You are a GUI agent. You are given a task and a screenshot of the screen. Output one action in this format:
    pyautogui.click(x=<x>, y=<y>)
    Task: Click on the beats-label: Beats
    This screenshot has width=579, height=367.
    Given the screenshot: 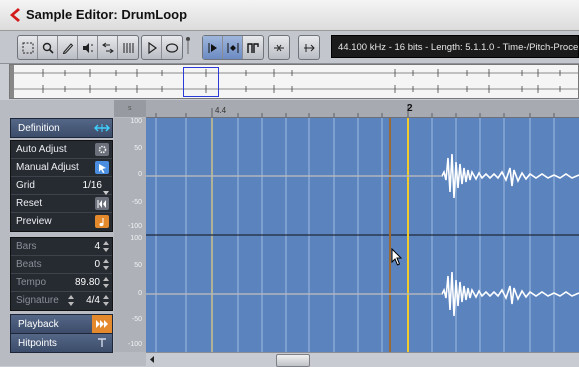 What is the action you would take?
    pyautogui.click(x=29, y=264)
    